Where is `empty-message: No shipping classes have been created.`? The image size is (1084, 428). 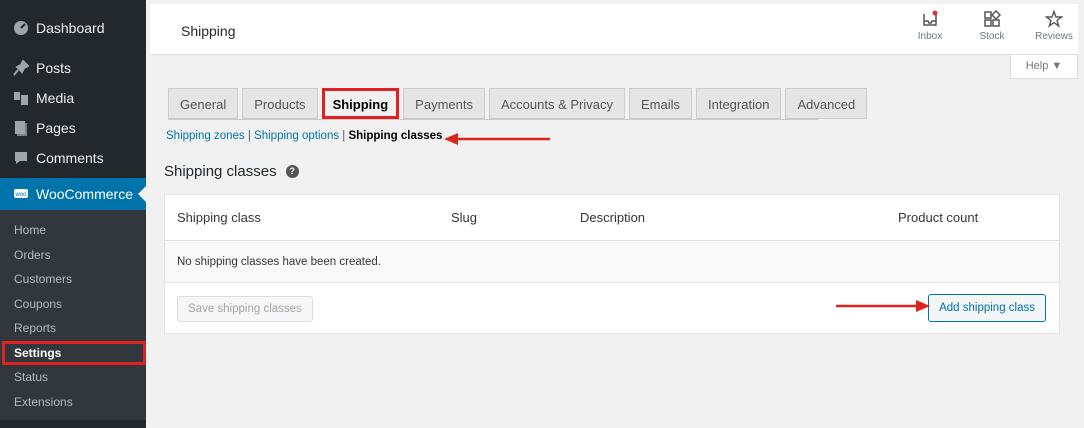
empty-message: No shipping classes have been created. is located at coordinates (612, 262).